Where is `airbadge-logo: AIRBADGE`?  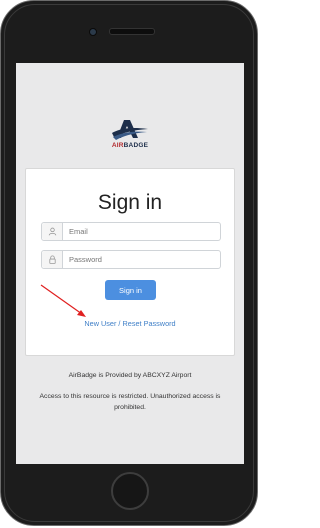
airbadge-logo: AIRBADGE is located at coordinates (130, 135).